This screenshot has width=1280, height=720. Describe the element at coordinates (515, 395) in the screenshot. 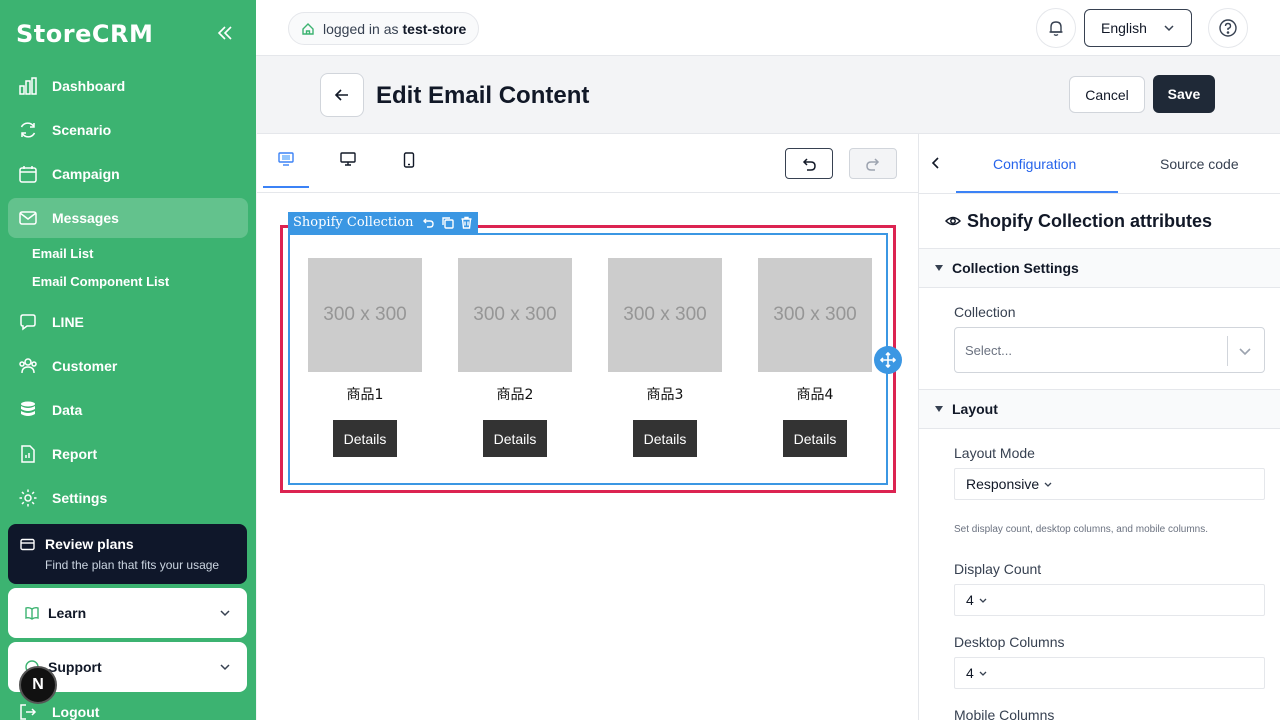

I see `product-name: 商品2` at that location.